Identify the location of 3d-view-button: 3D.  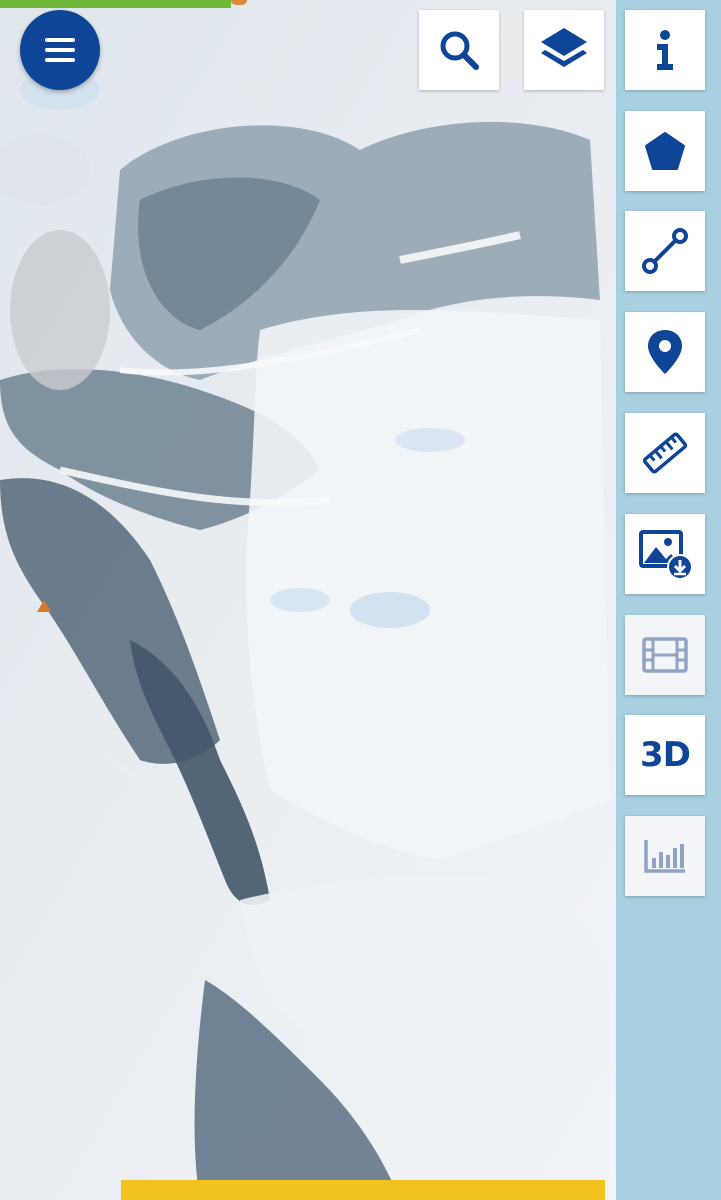
(665, 755).